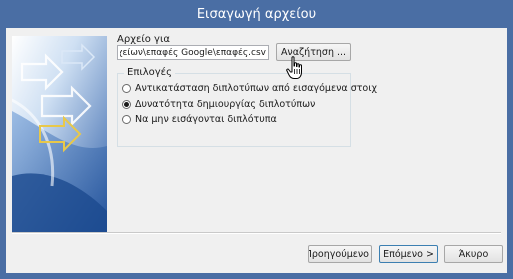 The width and height of the screenshot is (513, 279). Describe the element at coordinates (256, 233) in the screenshot. I see `footer-divider` at that location.